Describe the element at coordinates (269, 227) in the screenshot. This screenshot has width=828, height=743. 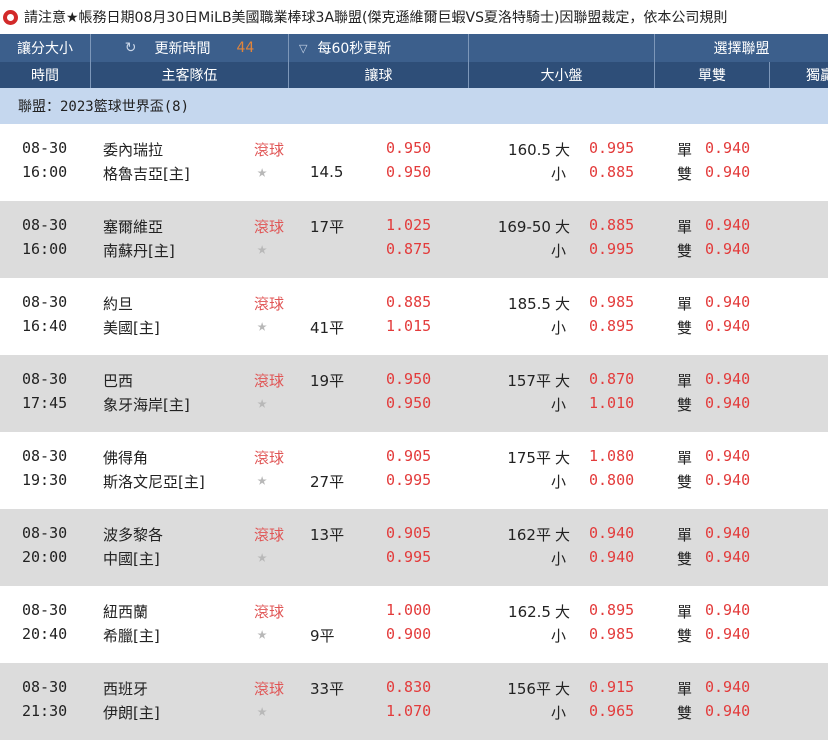
I see `live-badge: 滾球` at that location.